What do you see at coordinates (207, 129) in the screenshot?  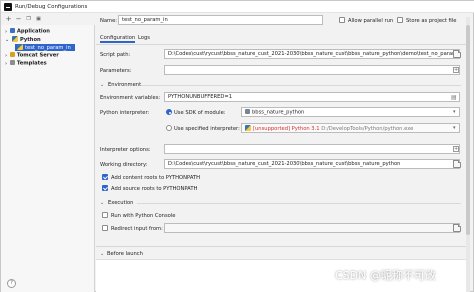 I see `use-specified-label: Use specified interpreter:` at bounding box center [207, 129].